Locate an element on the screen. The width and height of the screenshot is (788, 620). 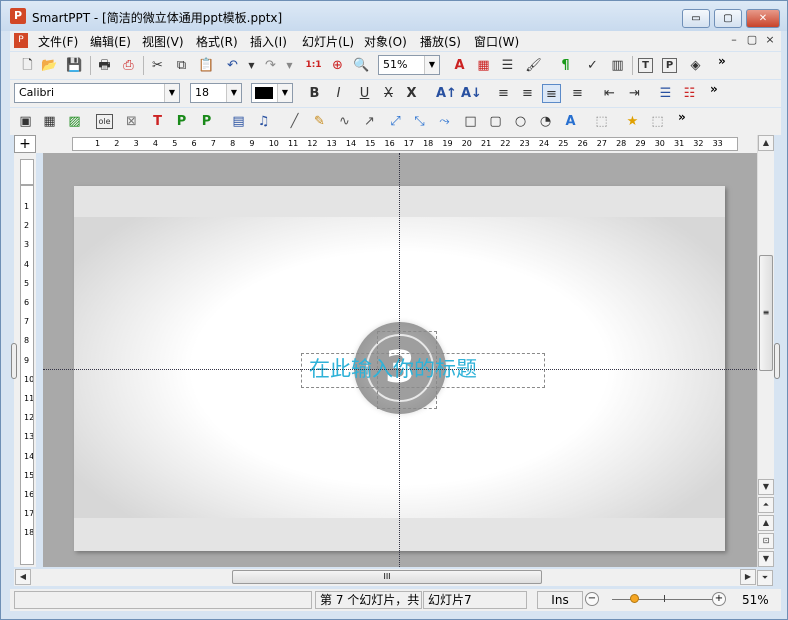
horizontal-scroll-thumb: III is located at coordinates (387, 577).